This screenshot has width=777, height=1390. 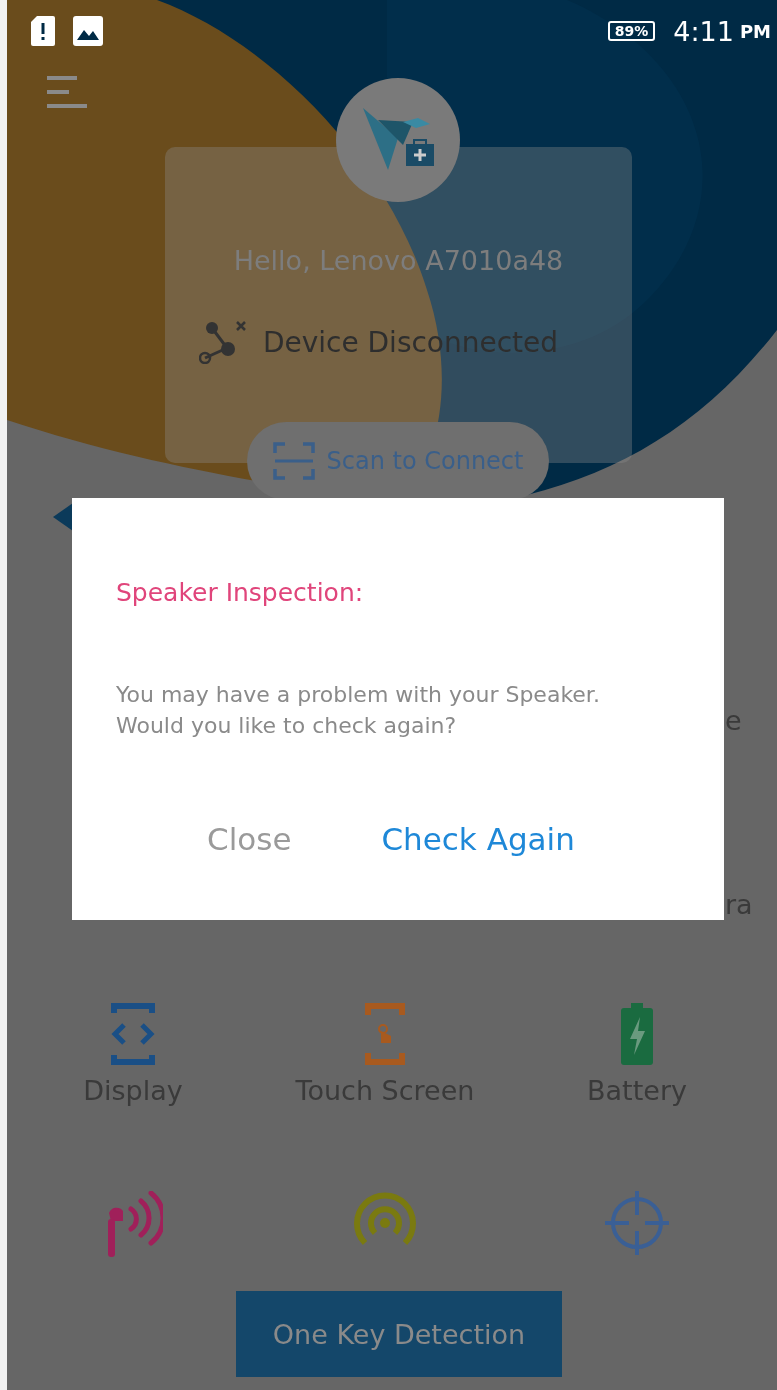 What do you see at coordinates (67, 92) in the screenshot?
I see `menu-icon` at bounding box center [67, 92].